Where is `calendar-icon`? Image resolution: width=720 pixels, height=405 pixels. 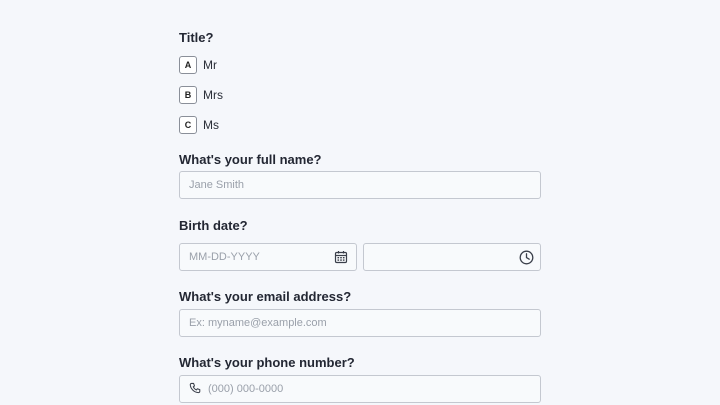
calendar-icon is located at coordinates (341, 257).